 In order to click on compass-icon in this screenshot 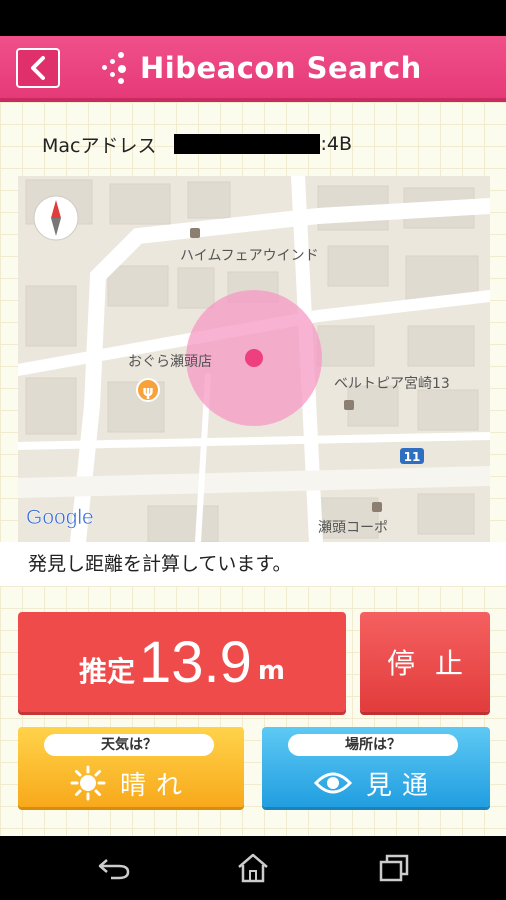, I will do `click(56, 218)`.